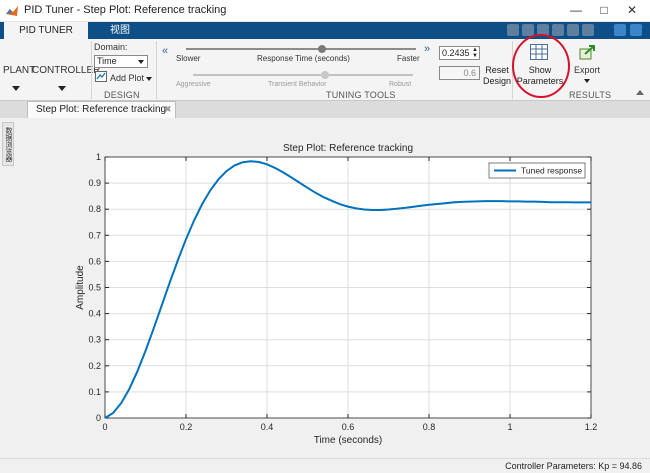  I want to click on x-axis-label: Time (seconds), so click(348, 440).